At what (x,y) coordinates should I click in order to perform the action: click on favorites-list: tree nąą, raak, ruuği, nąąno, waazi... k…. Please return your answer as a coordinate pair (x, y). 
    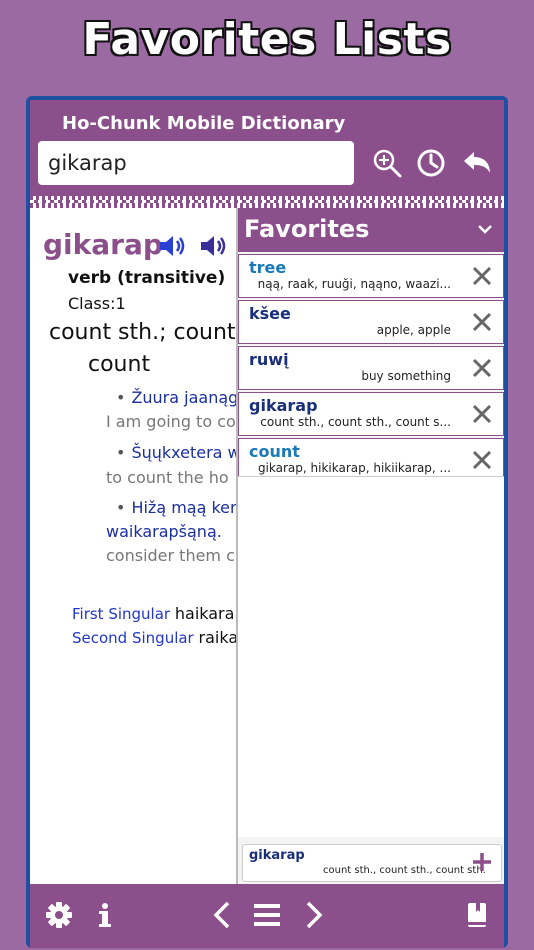
    Looking at the image, I should click on (371, 369).